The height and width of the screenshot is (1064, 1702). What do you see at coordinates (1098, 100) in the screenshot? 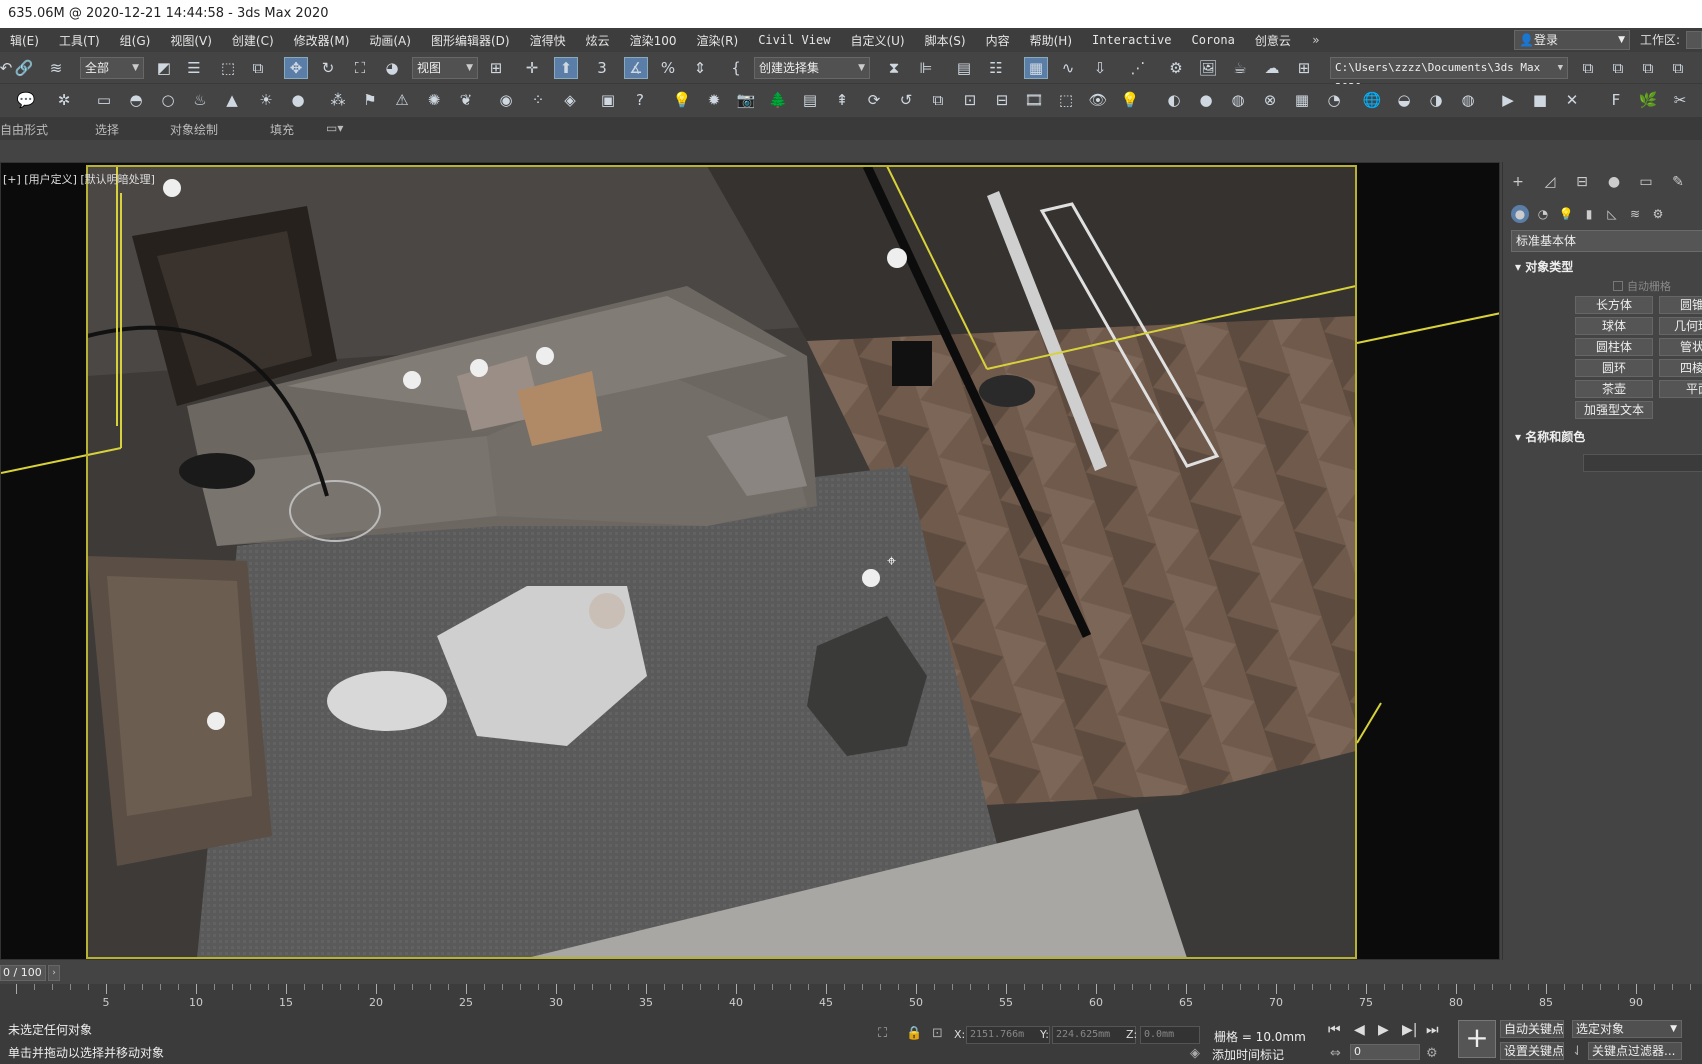
I see `eye-icon: 👁` at bounding box center [1098, 100].